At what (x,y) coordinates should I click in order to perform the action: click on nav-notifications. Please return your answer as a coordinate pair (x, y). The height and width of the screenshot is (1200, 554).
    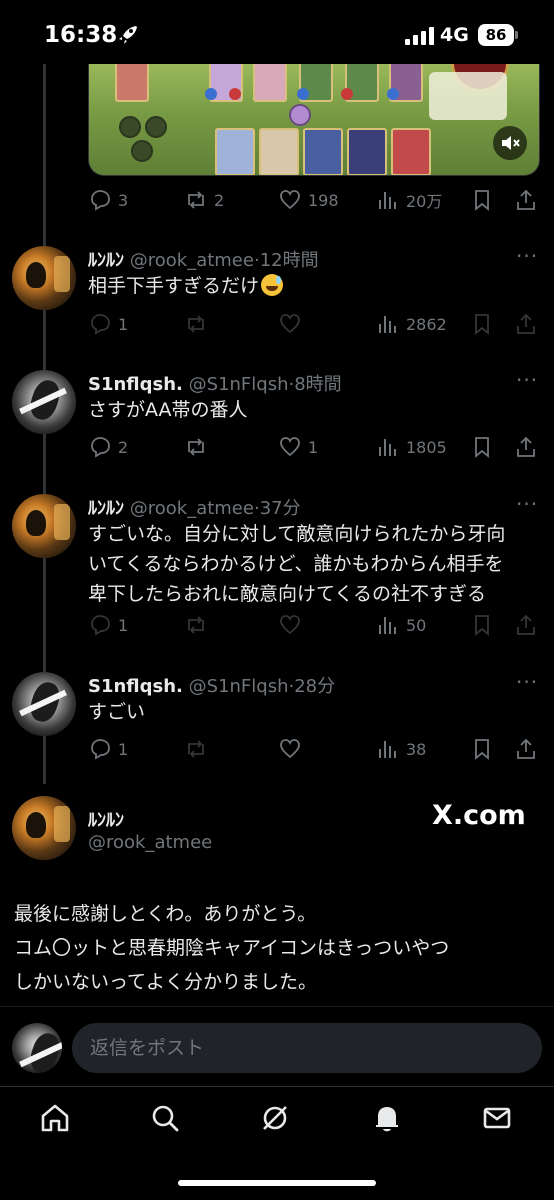
    Looking at the image, I should click on (387, 1118).